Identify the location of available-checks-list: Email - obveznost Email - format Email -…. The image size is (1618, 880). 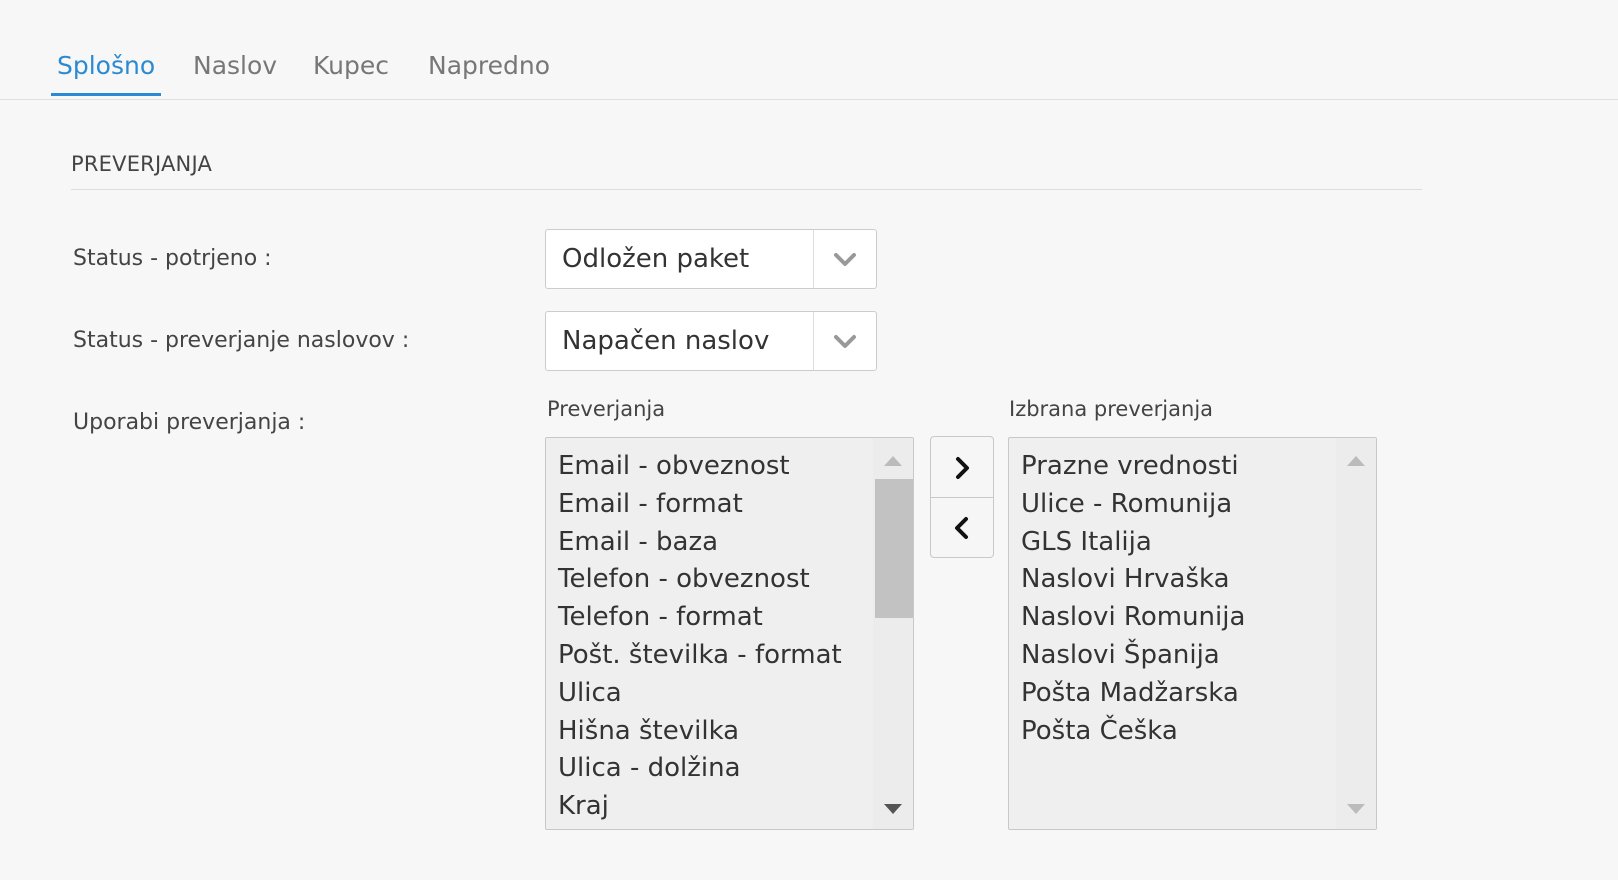
(729, 633).